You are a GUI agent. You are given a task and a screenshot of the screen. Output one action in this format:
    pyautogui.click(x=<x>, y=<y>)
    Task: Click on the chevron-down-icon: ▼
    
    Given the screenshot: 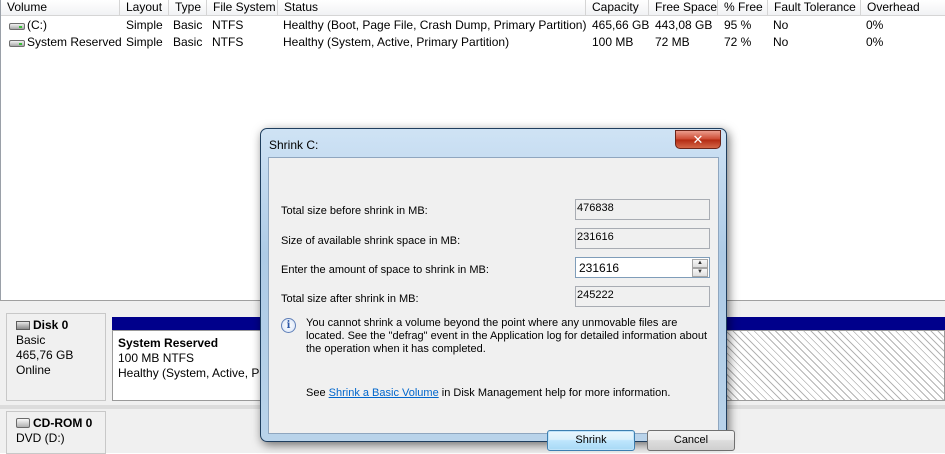 What is the action you would take?
    pyautogui.click(x=700, y=272)
    